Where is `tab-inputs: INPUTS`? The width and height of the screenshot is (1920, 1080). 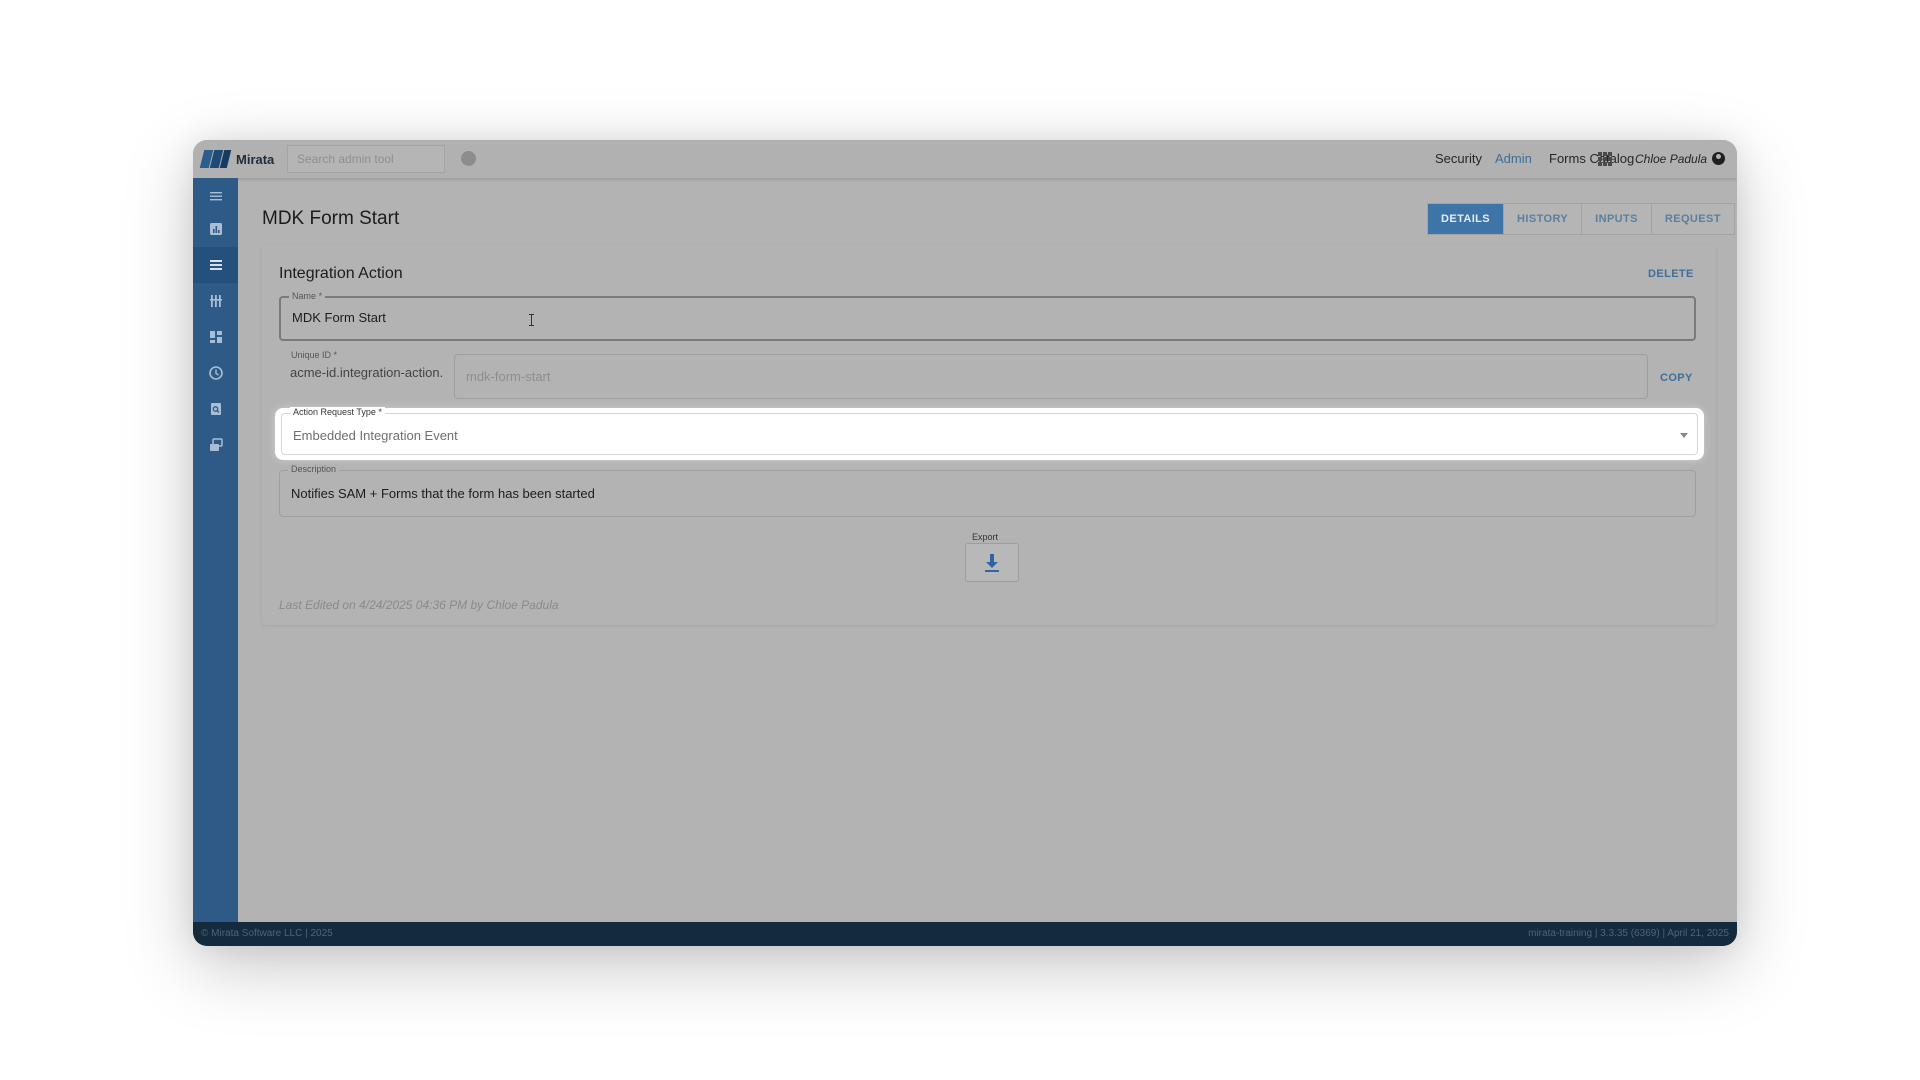 tab-inputs: INPUTS is located at coordinates (1616, 219).